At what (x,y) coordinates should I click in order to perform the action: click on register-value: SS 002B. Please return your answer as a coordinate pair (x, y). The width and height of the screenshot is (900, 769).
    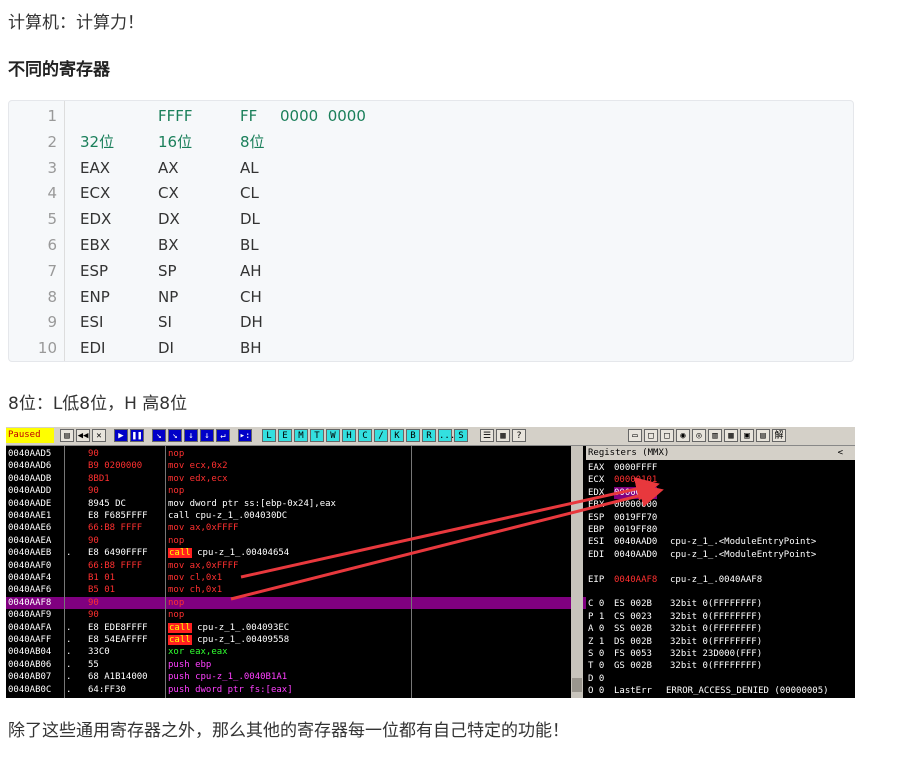
    Looking at the image, I should click on (633, 629).